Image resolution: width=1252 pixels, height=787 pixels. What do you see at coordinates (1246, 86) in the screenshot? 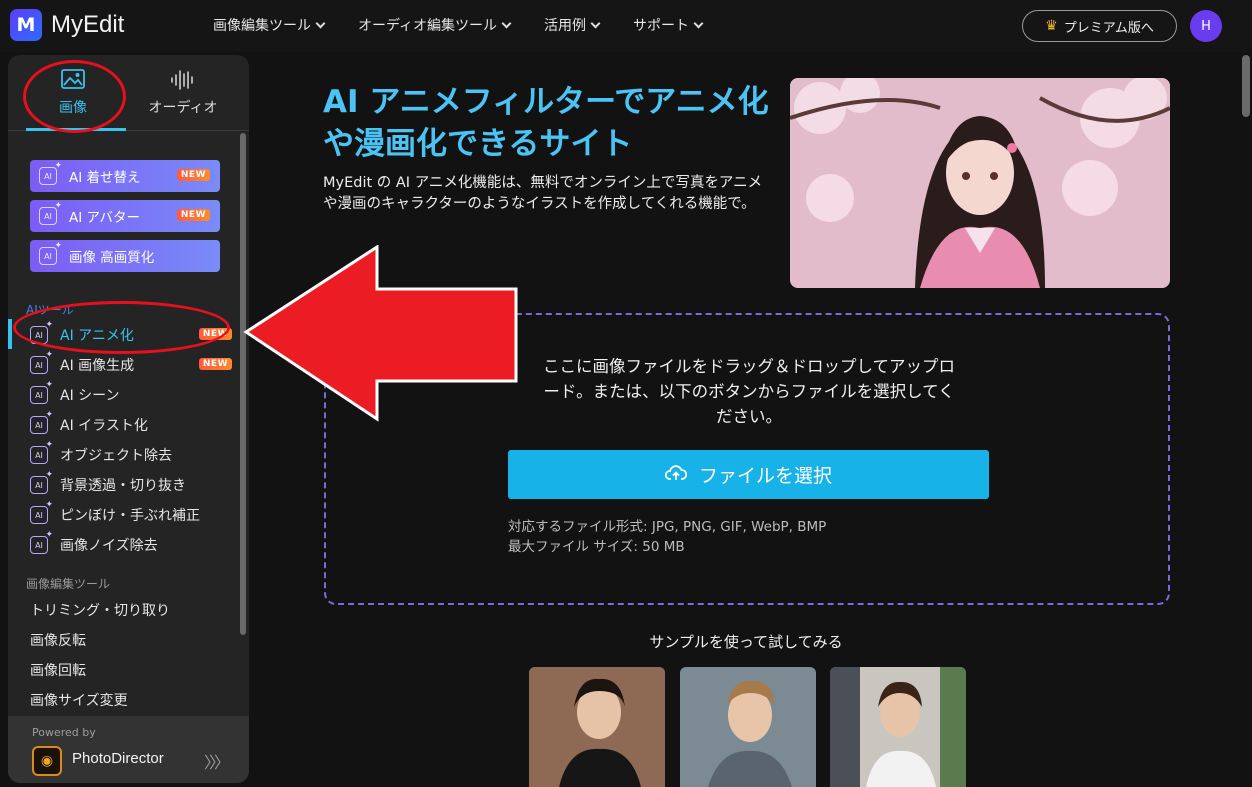
I see `page-scrollbar` at bounding box center [1246, 86].